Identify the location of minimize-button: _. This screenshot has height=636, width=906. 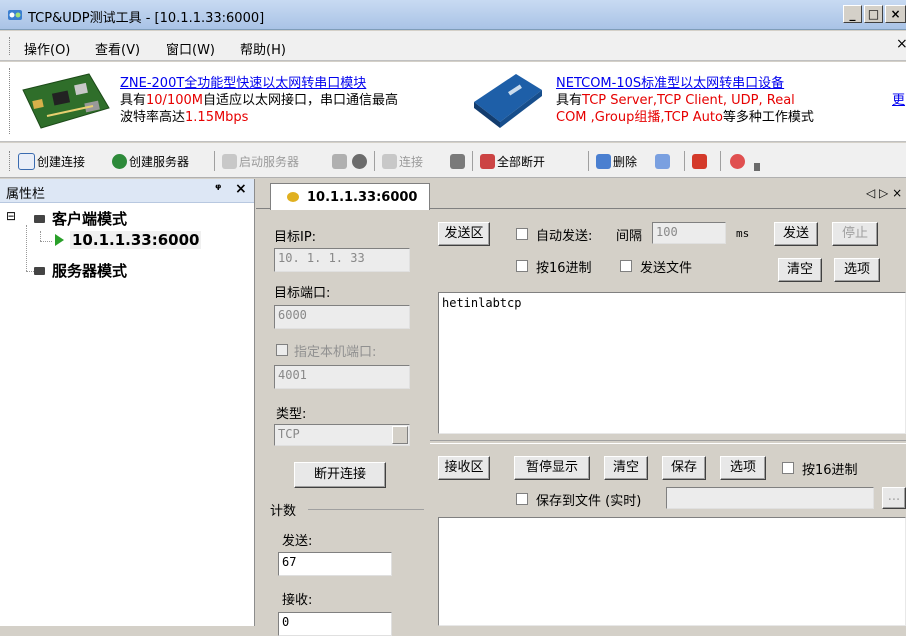
(852, 14).